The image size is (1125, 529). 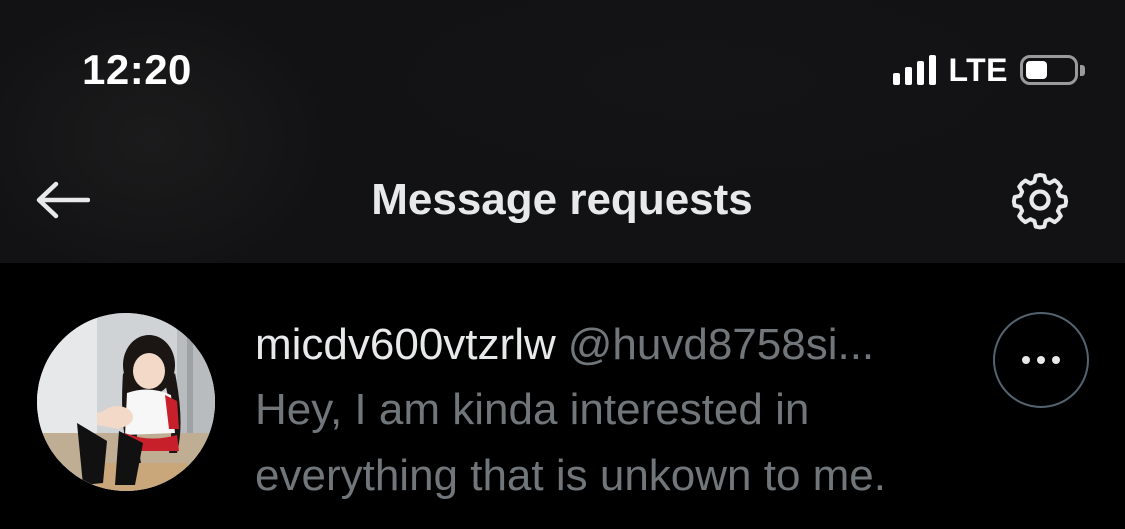 I want to click on settings-button, so click(x=1040, y=200).